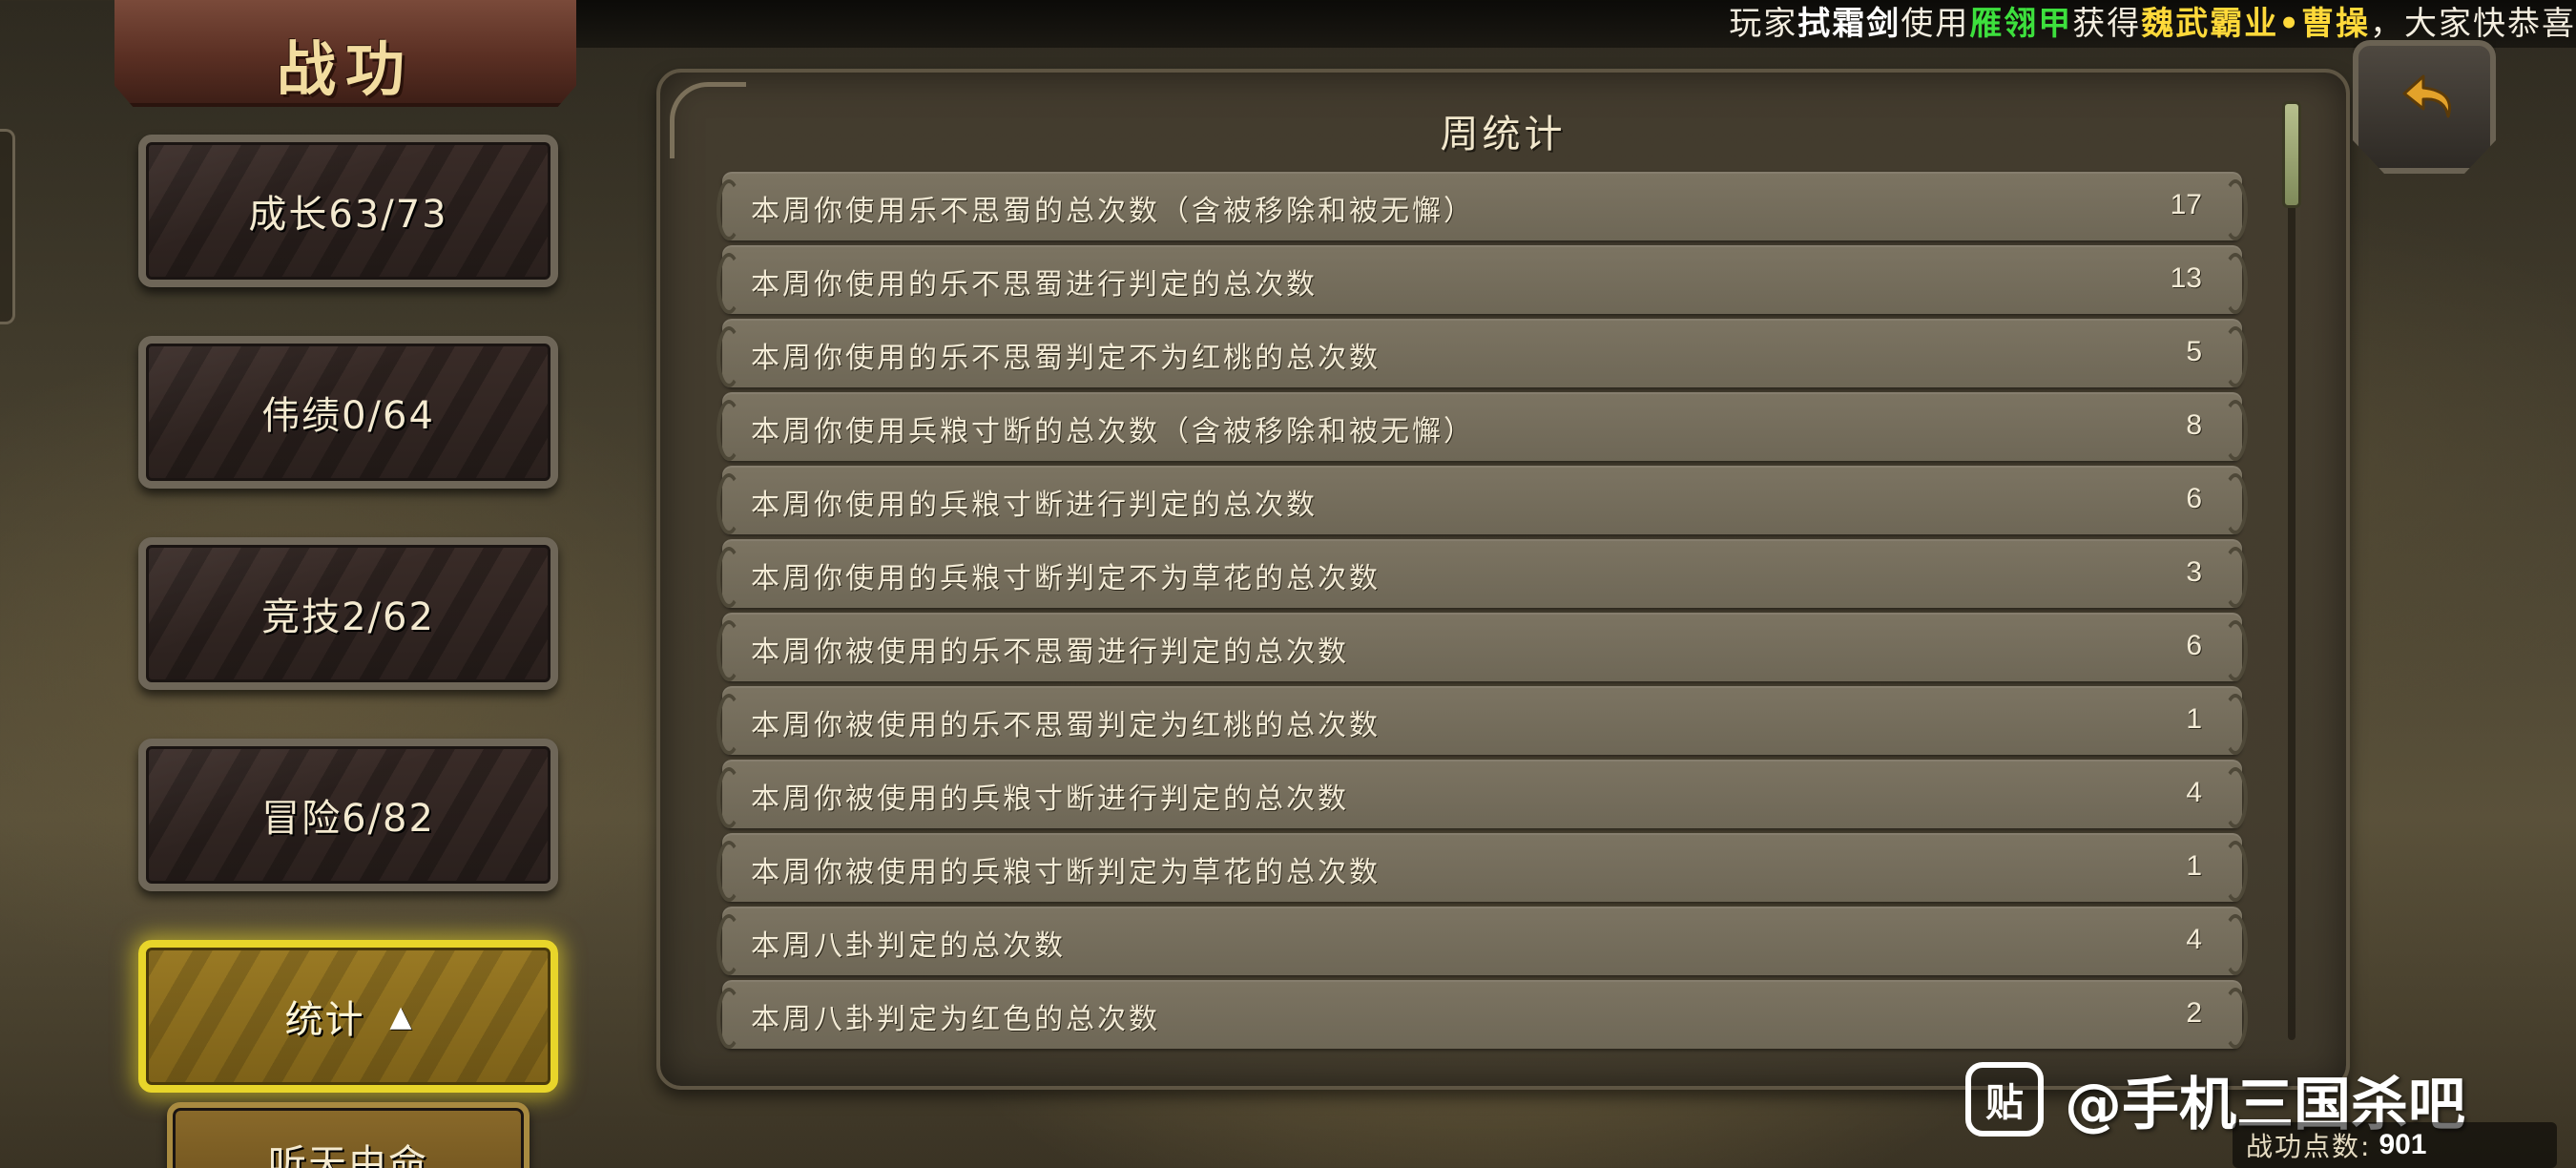 The image size is (2576, 1168). Describe the element at coordinates (1034, 505) in the screenshot. I see `stats-row-label: 本周你使用的兵粮寸断进行判定的总次数` at that location.